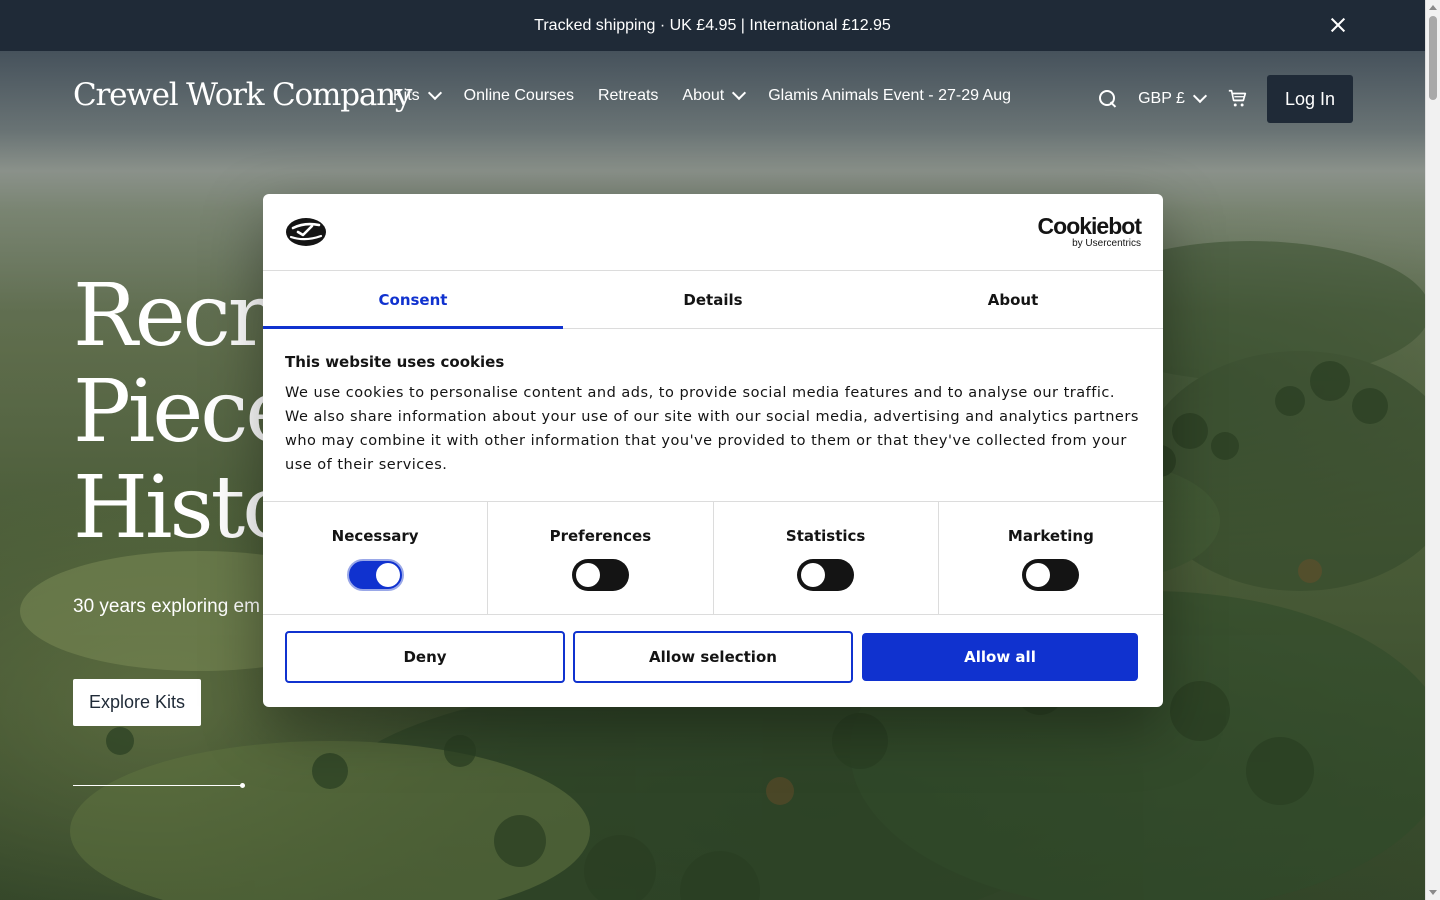 The image size is (1440, 900). I want to click on nav-item-glamis-event: Glamis Animals Event - 27-29 Aug, so click(889, 96).